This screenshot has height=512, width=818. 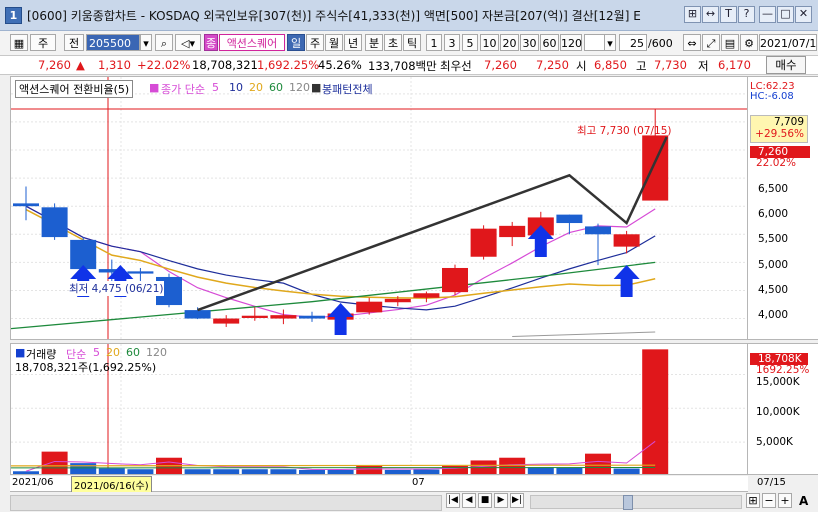 What do you see at coordinates (133, 352) in the screenshot?
I see `volume-ma60: 60` at bounding box center [133, 352].